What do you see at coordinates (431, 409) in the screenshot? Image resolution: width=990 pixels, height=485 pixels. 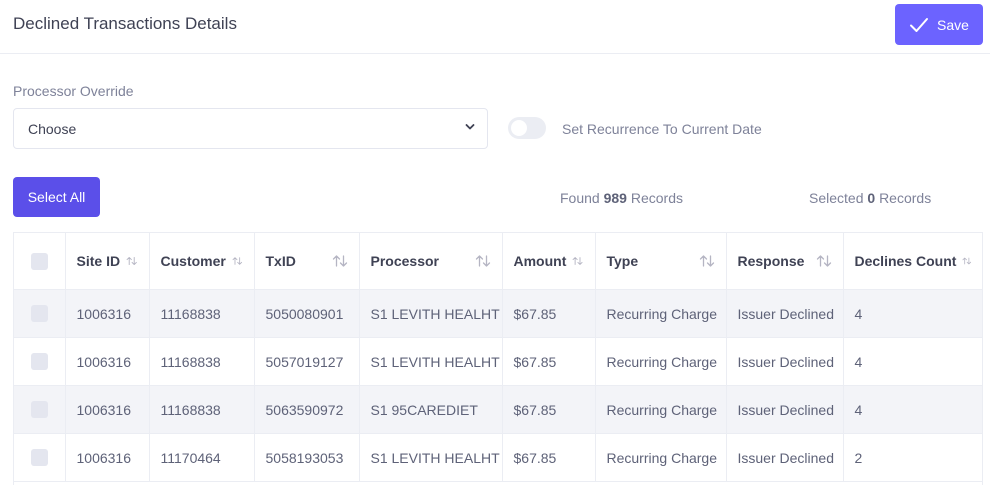 I see `cell-processor: S1 95CAREDIET` at bounding box center [431, 409].